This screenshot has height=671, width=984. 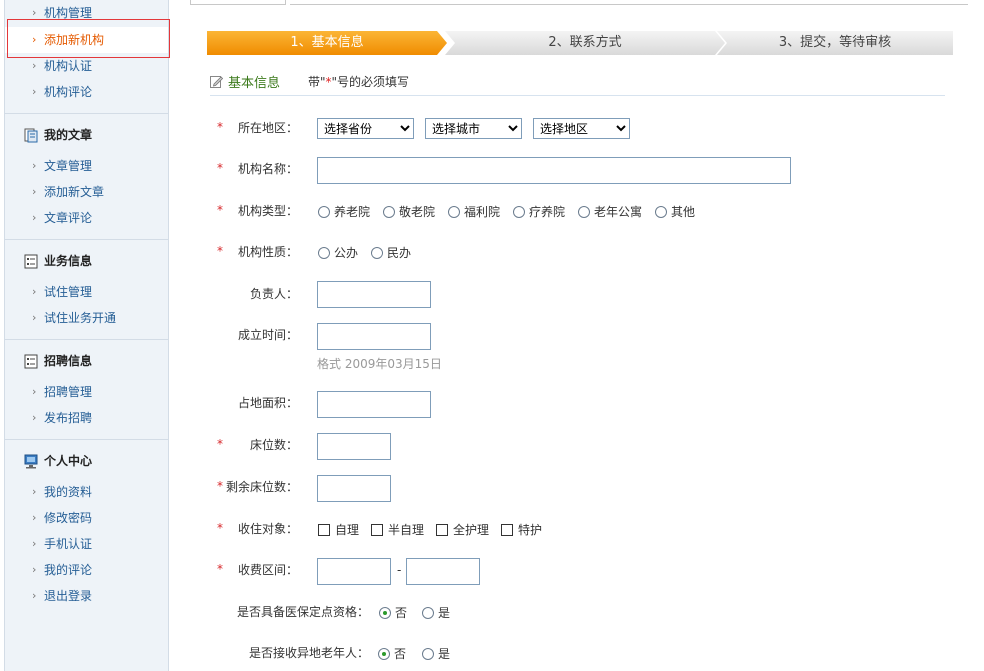 I want to click on org-type-option: 福利院, so click(x=474, y=212).